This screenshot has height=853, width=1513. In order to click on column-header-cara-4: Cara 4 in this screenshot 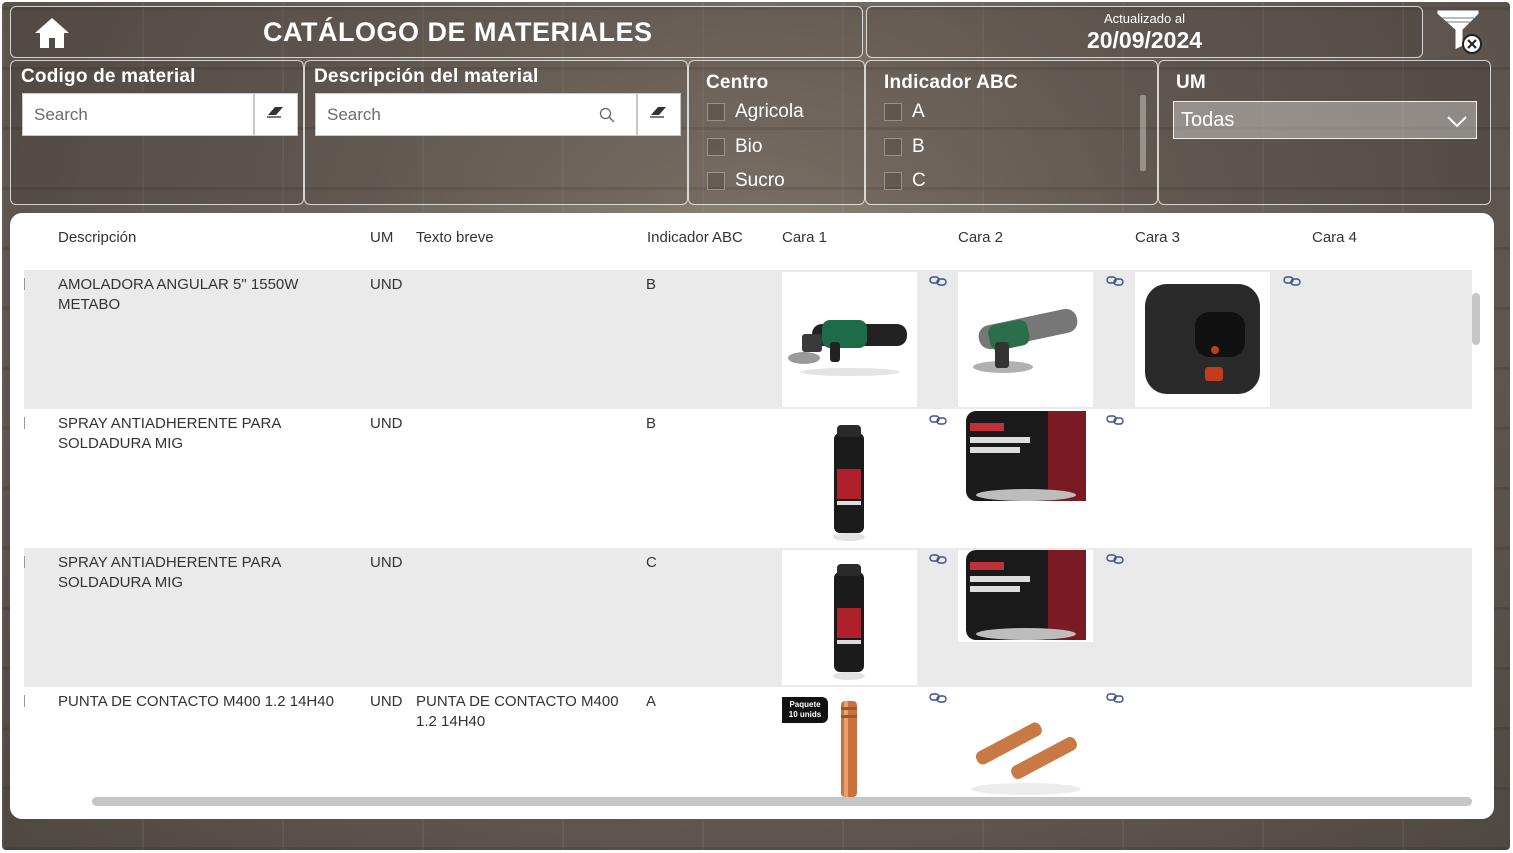, I will do `click(1334, 237)`.